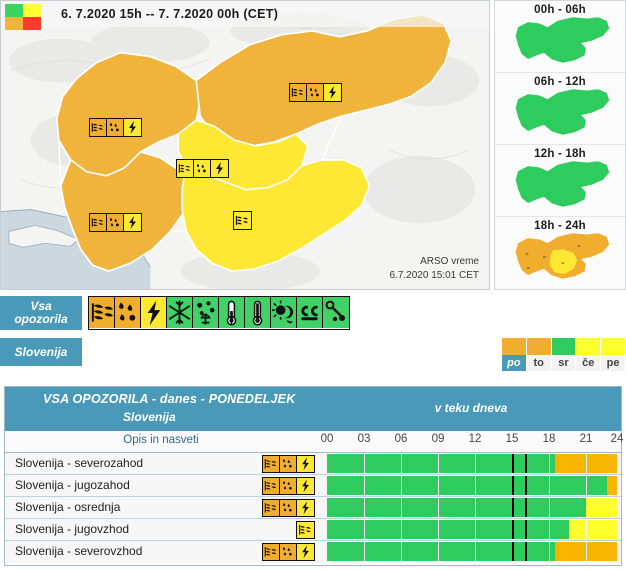 The height and width of the screenshot is (570, 626). Describe the element at coordinates (563, 363) in the screenshot. I see `day-label: sr` at that location.